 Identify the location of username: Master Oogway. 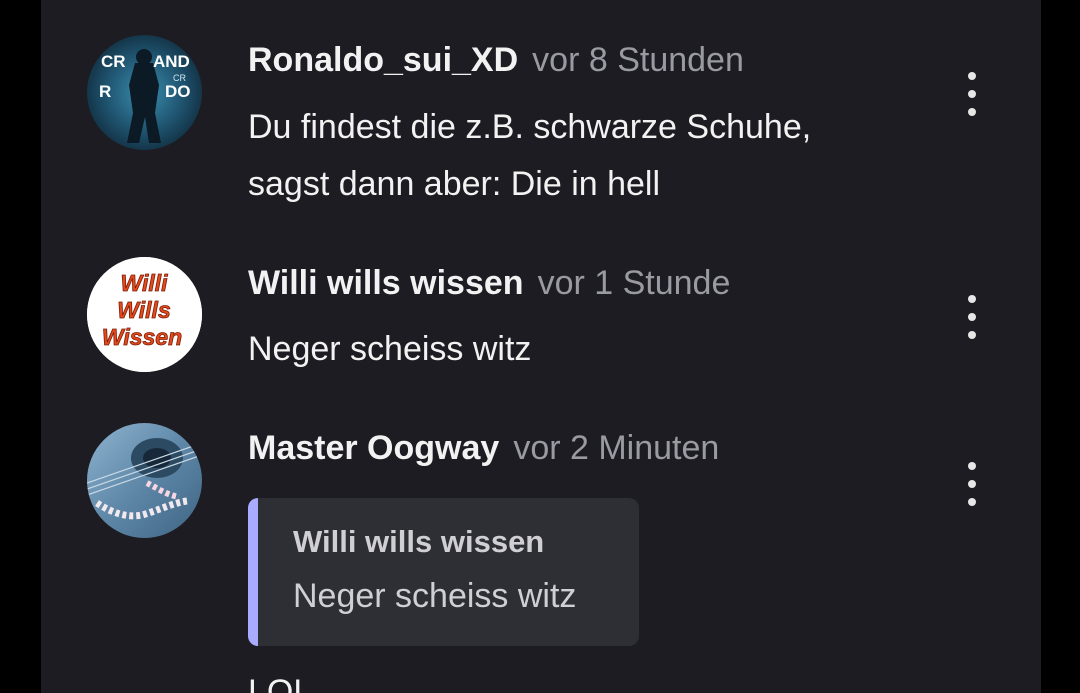
(373, 448).